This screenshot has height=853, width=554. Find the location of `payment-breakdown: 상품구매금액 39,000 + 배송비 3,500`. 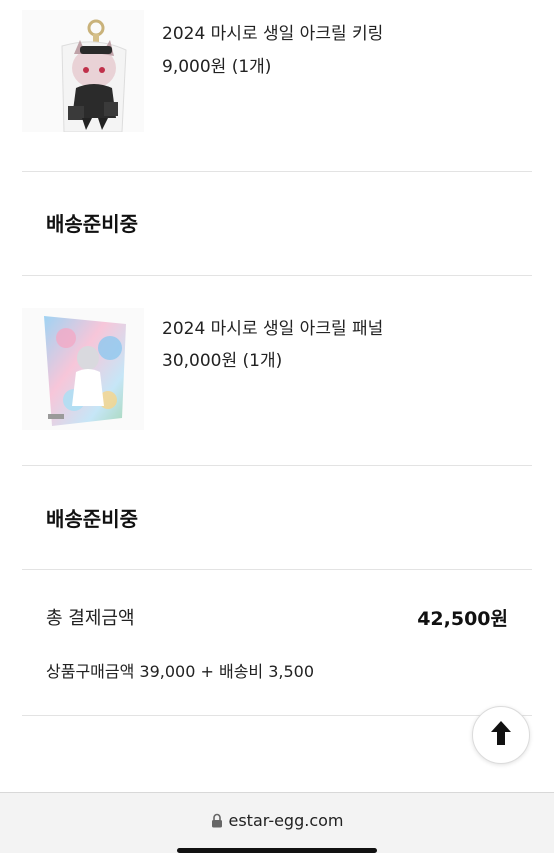

payment-breakdown: 상품구매금액 39,000 + 배송비 3,500 is located at coordinates (180, 671).